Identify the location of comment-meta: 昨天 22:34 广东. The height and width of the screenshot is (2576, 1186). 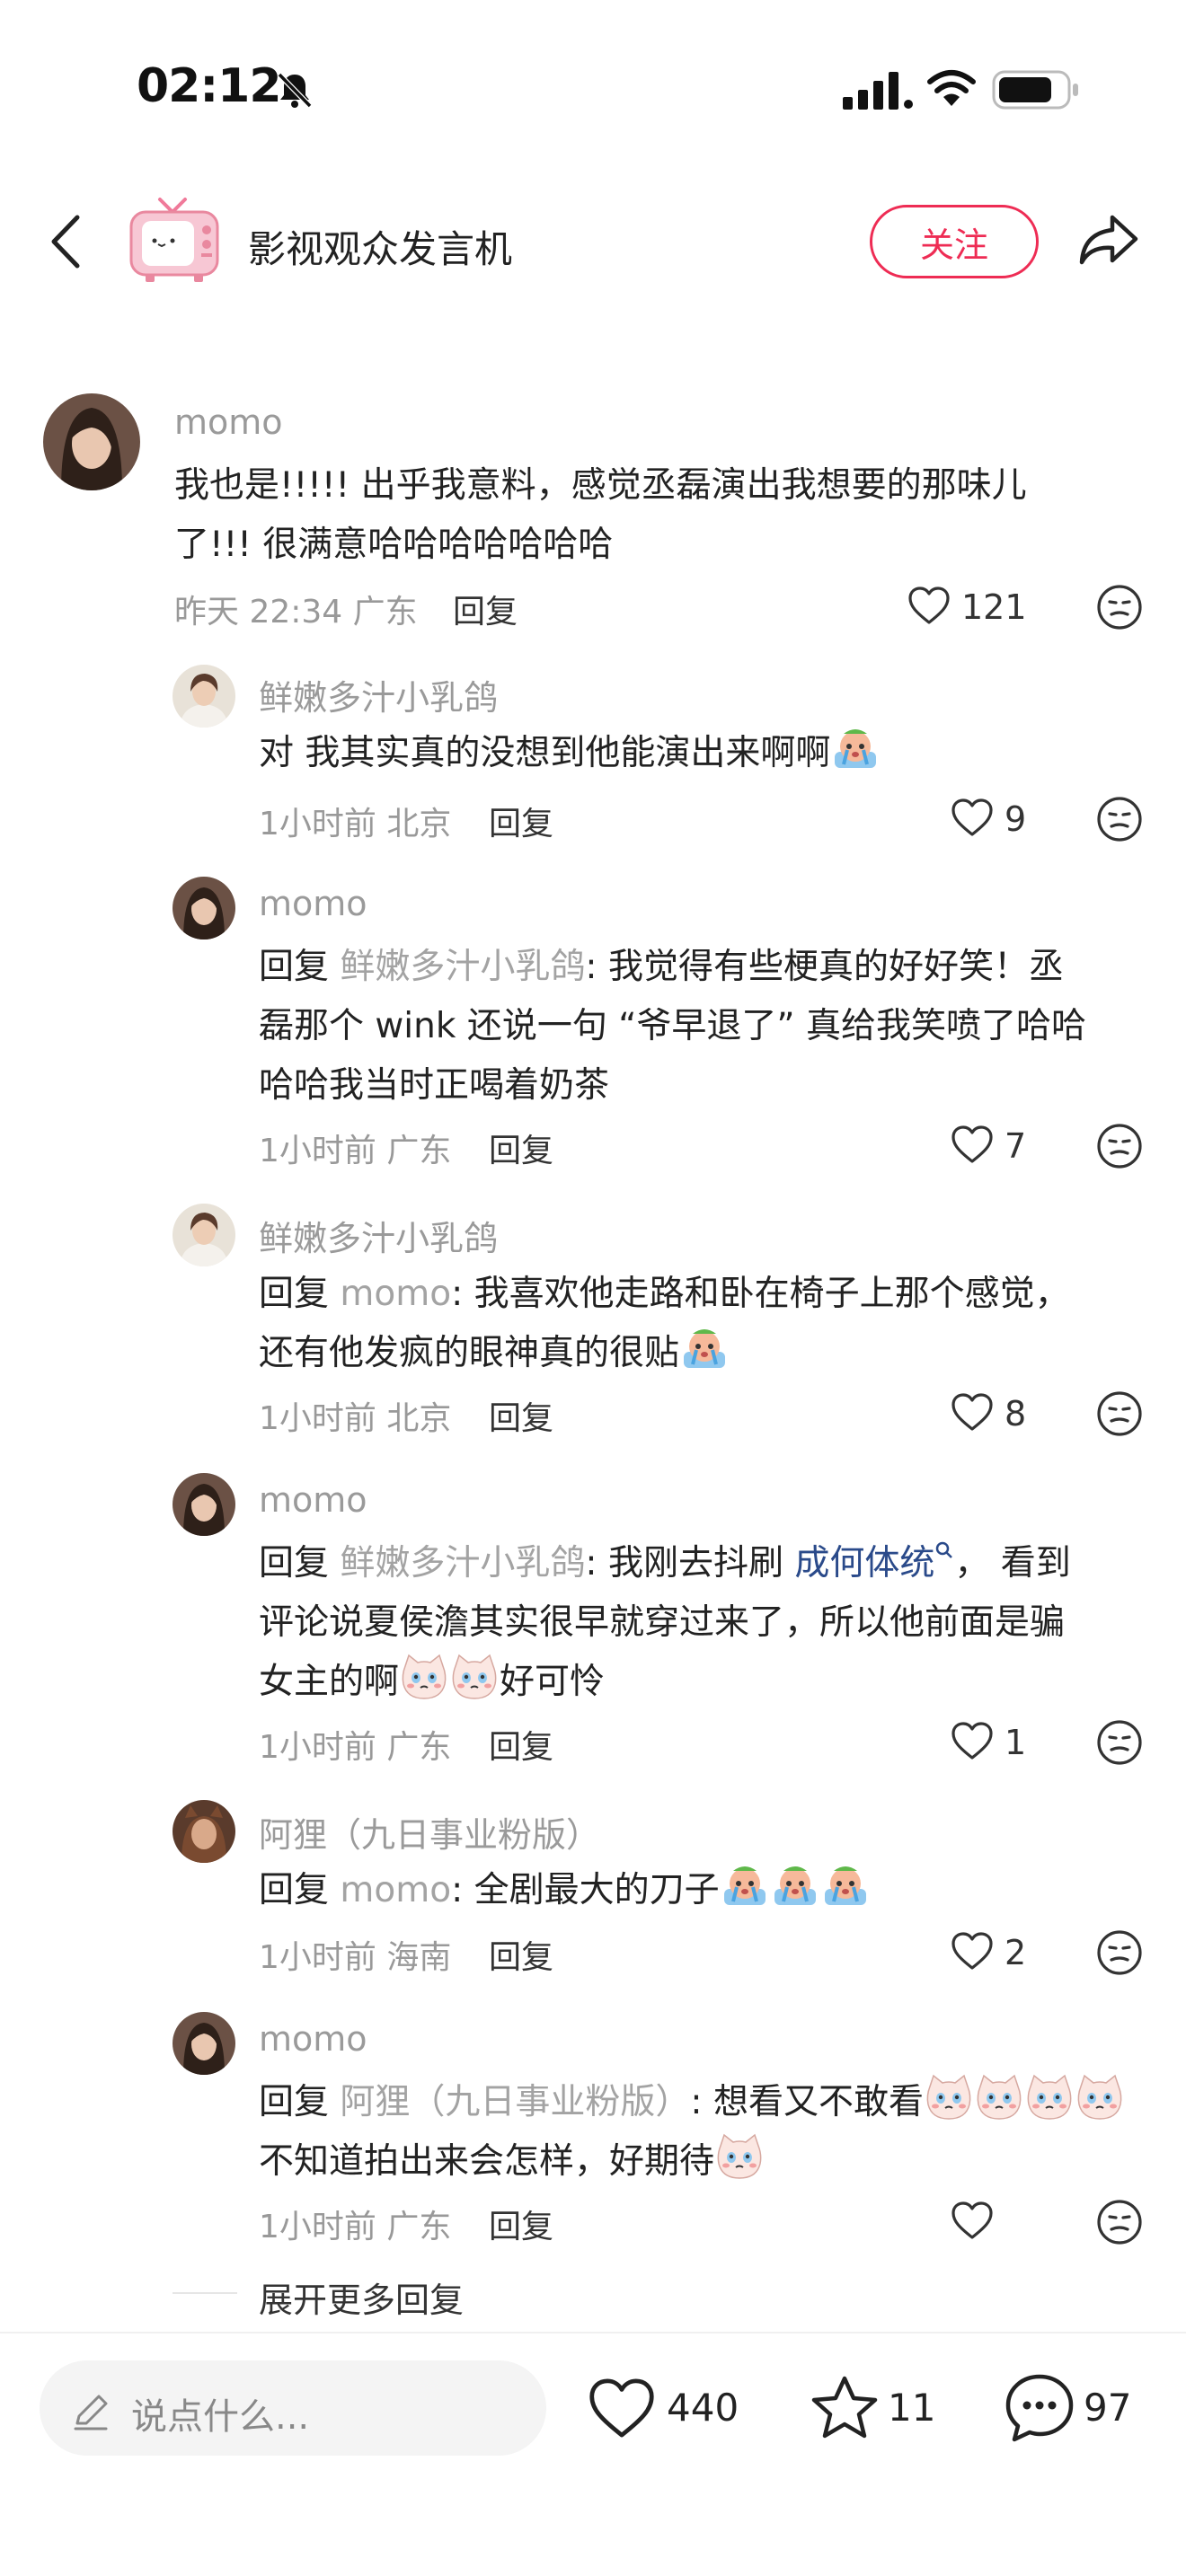
(296, 612).